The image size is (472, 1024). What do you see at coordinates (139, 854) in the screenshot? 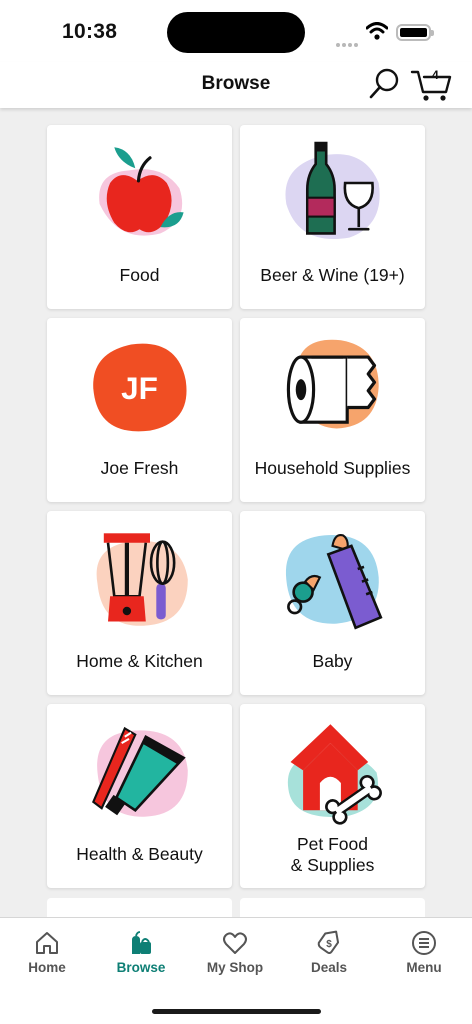
I see `category-label: Health & Beauty` at bounding box center [139, 854].